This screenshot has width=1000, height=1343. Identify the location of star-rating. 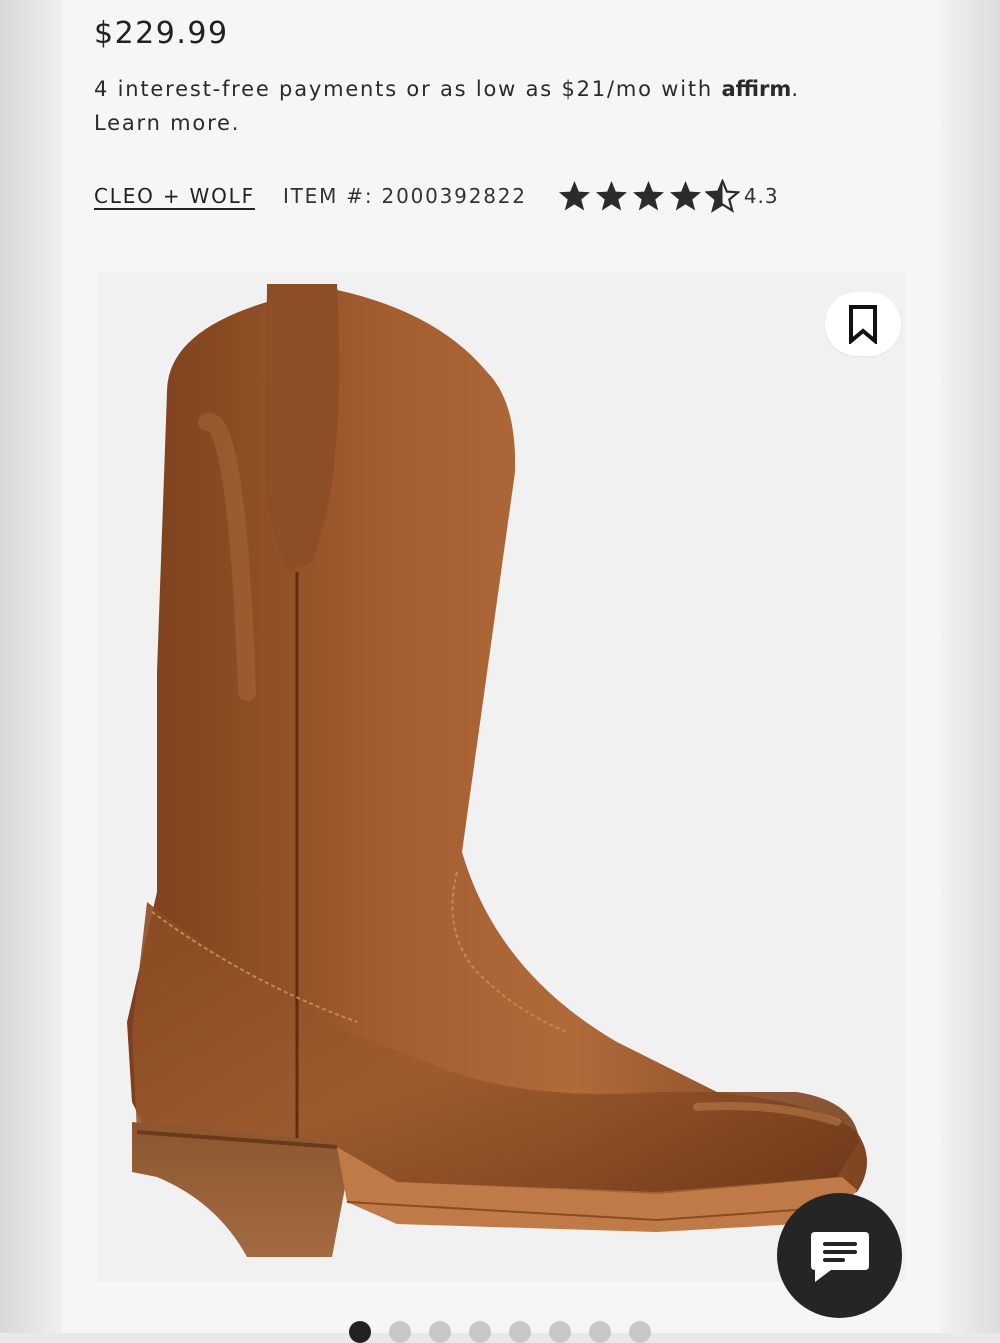
(648, 196).